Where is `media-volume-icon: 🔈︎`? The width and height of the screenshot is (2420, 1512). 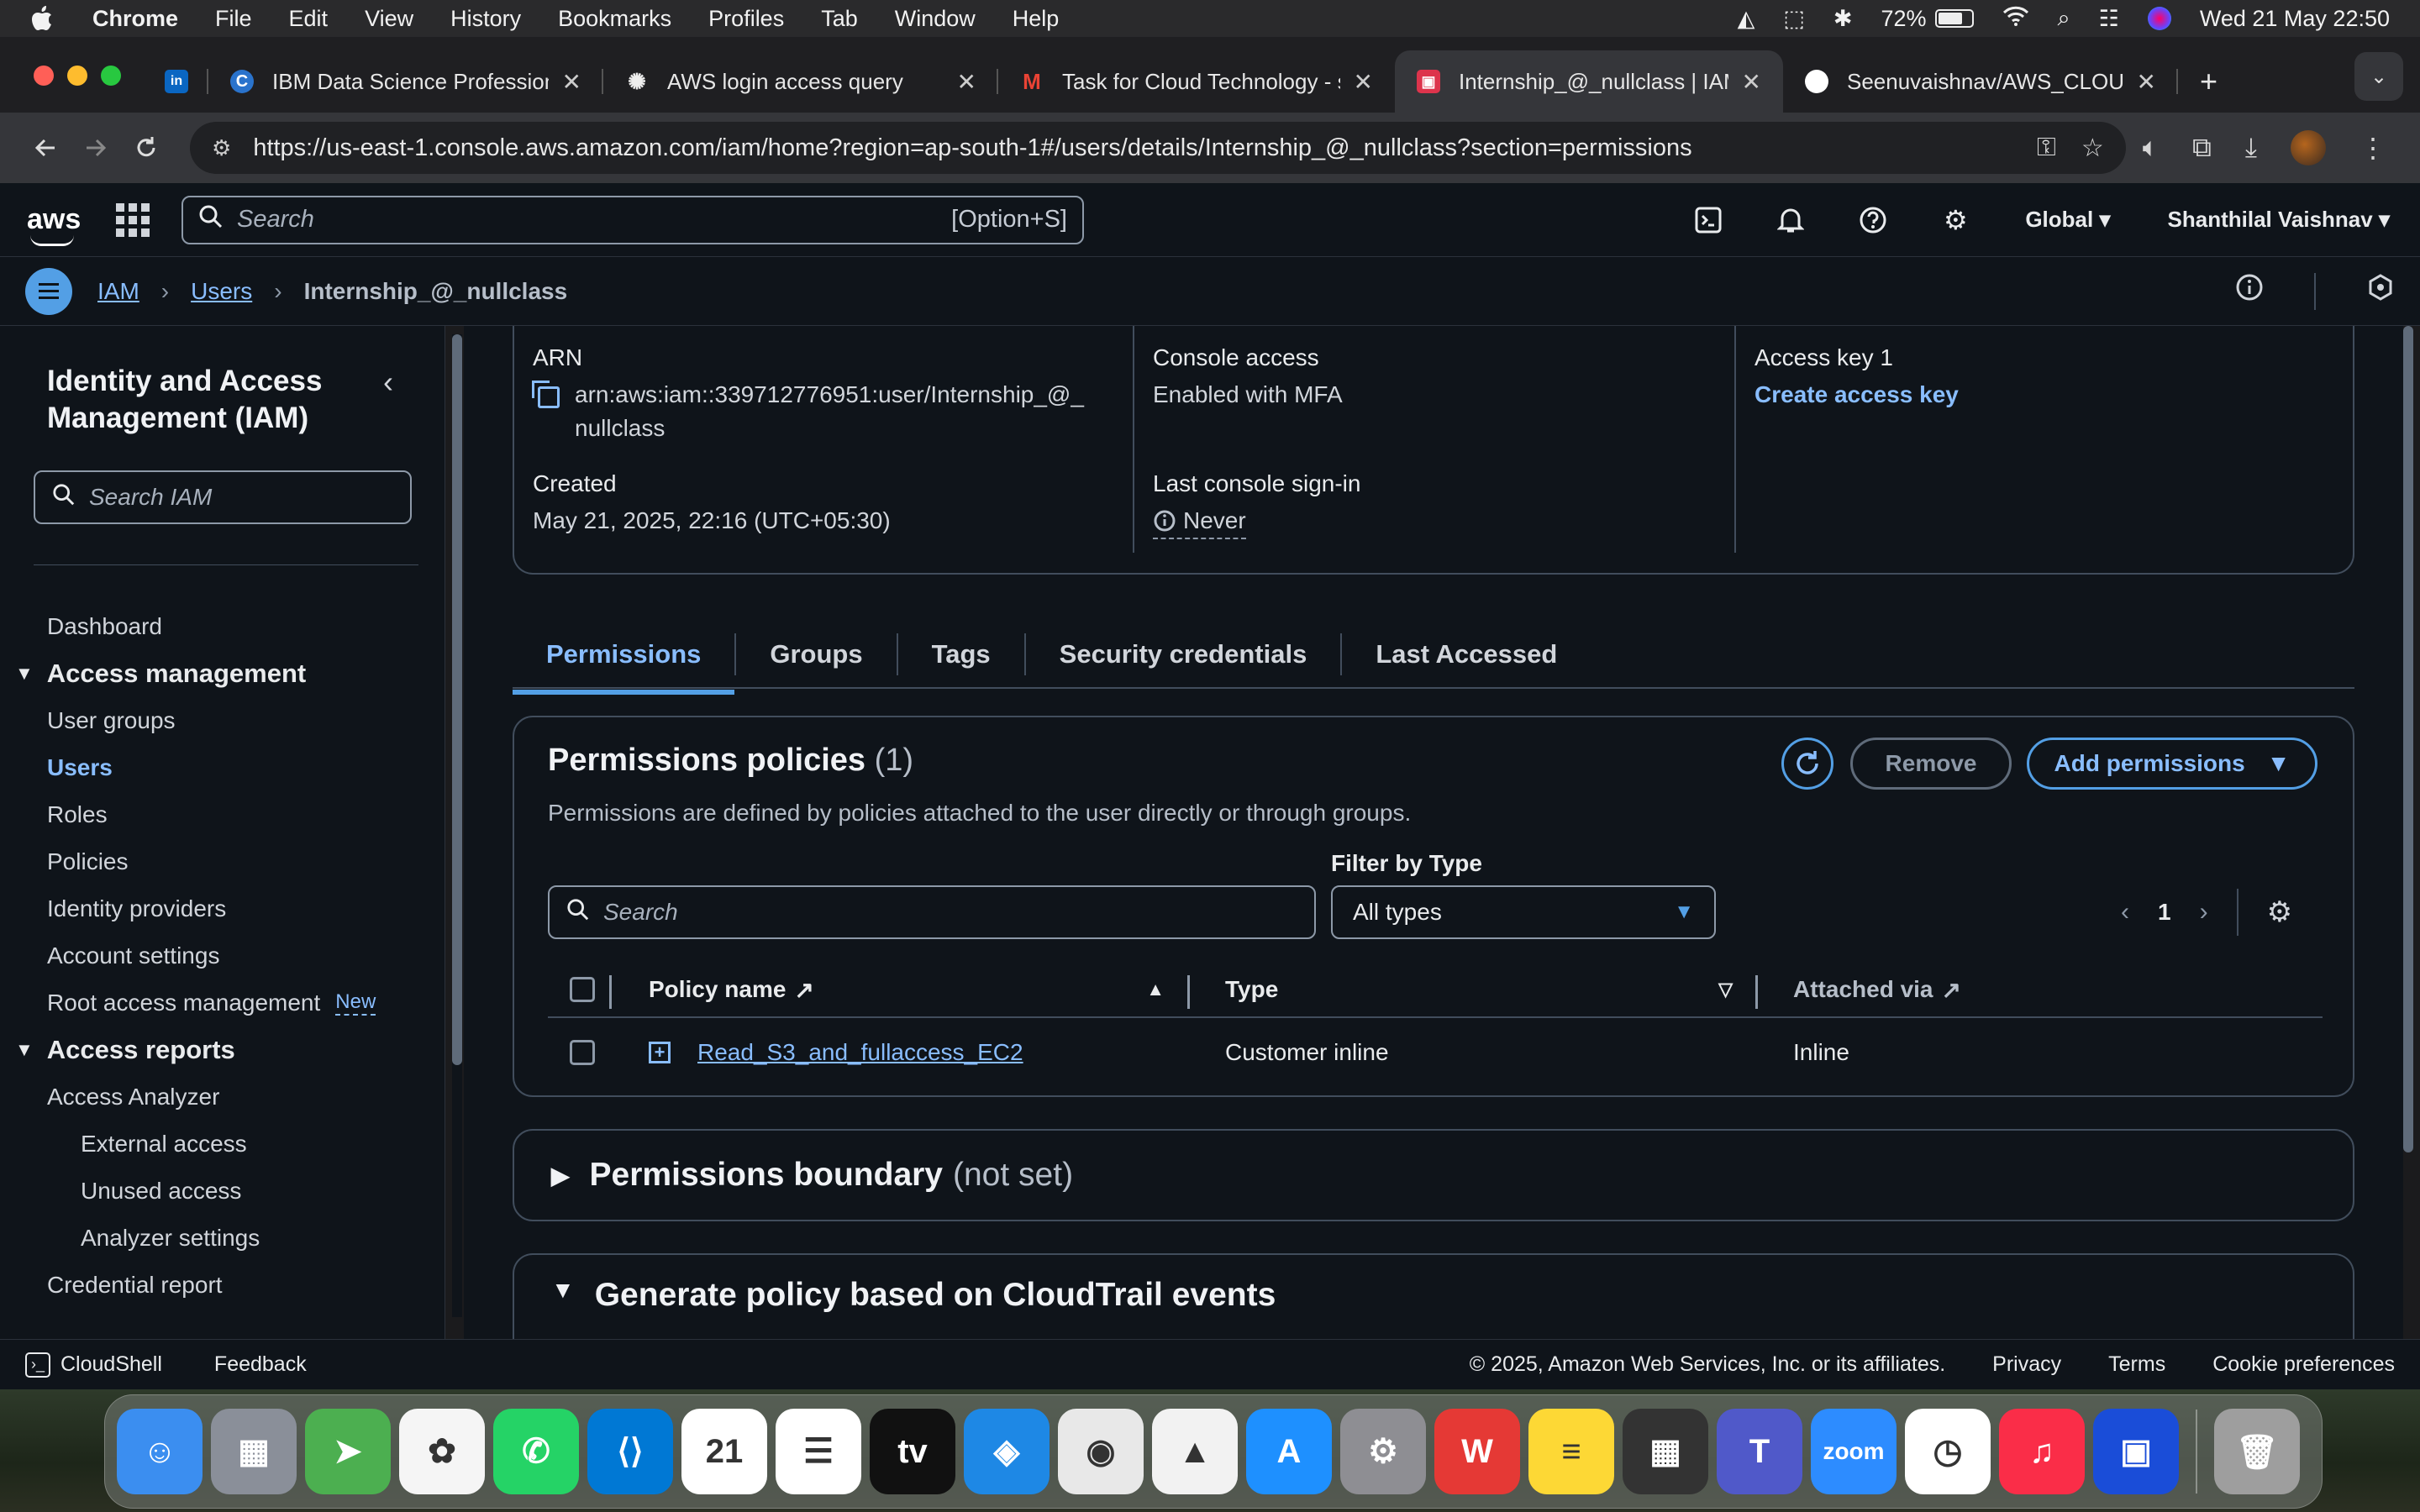
media-volume-icon: 🔈︎ is located at coordinates (2151, 148).